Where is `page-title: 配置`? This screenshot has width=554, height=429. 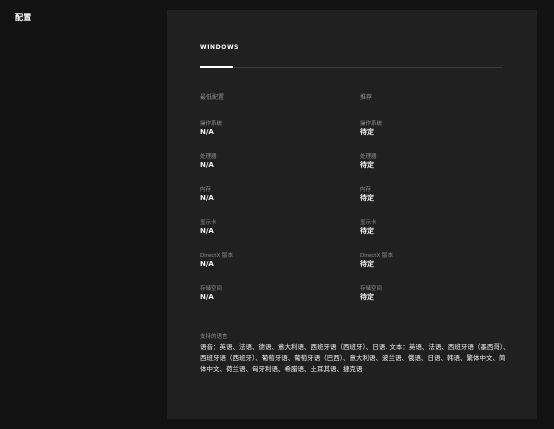 page-title: 配置 is located at coordinates (23, 17).